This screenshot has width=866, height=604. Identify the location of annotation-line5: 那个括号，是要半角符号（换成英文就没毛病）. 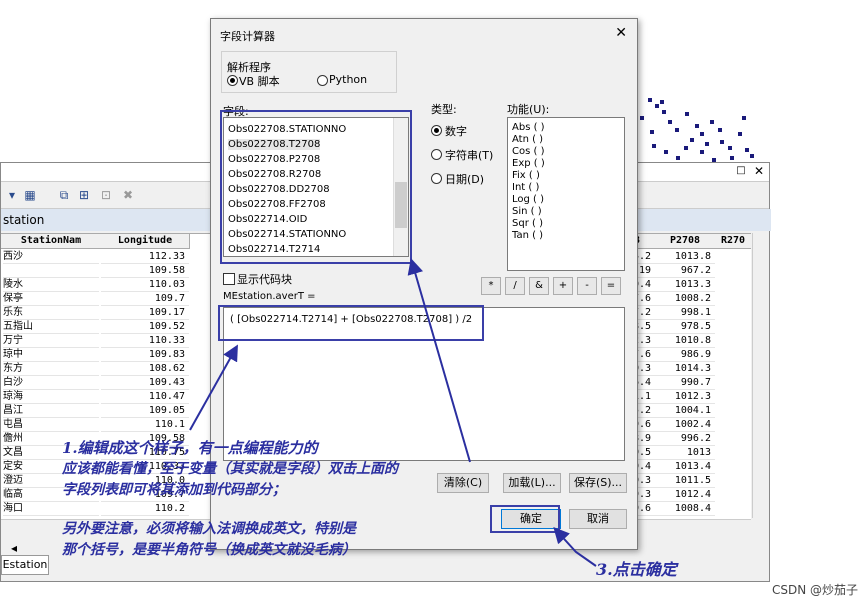
(209, 550).